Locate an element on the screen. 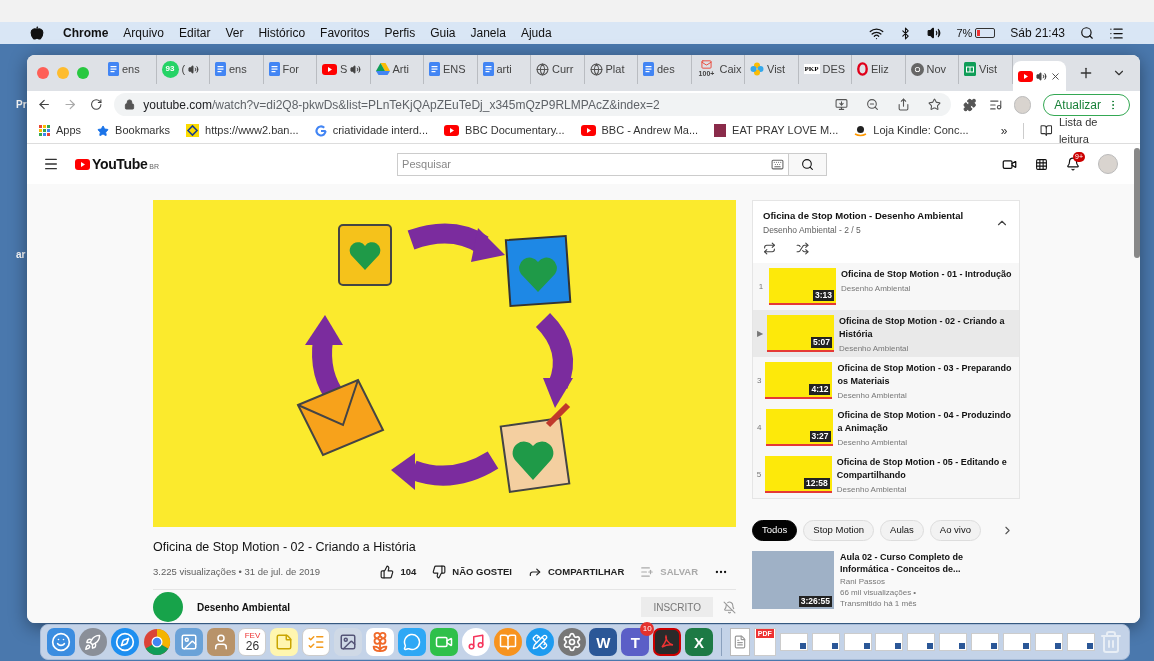  contacts-icon is located at coordinates (220, 642).